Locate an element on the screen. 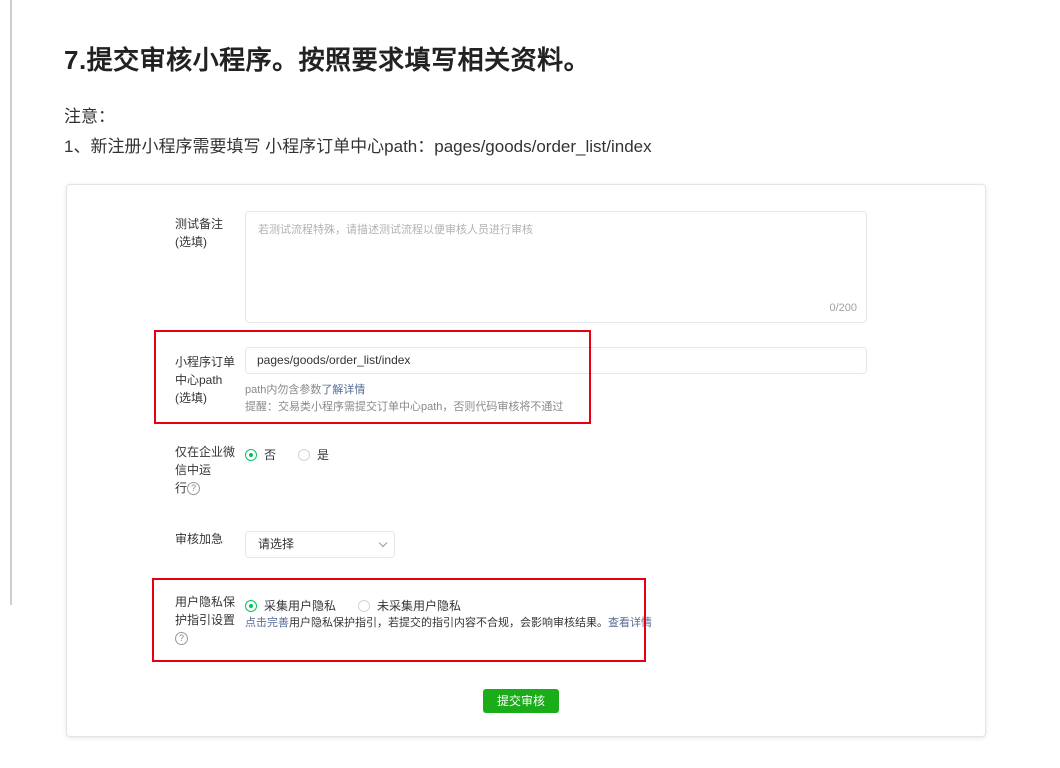 Image resolution: width=1060 pixels, height=768 pixels. test-note-textarea: 若测试流程特殊，请描述测试流程以便审核人员进行审核 0/200 is located at coordinates (556, 267).